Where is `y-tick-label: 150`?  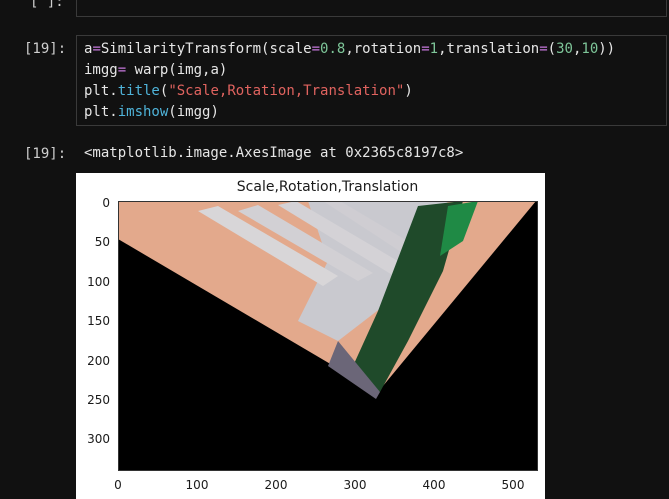 y-tick-label: 150 is located at coordinates (98, 321).